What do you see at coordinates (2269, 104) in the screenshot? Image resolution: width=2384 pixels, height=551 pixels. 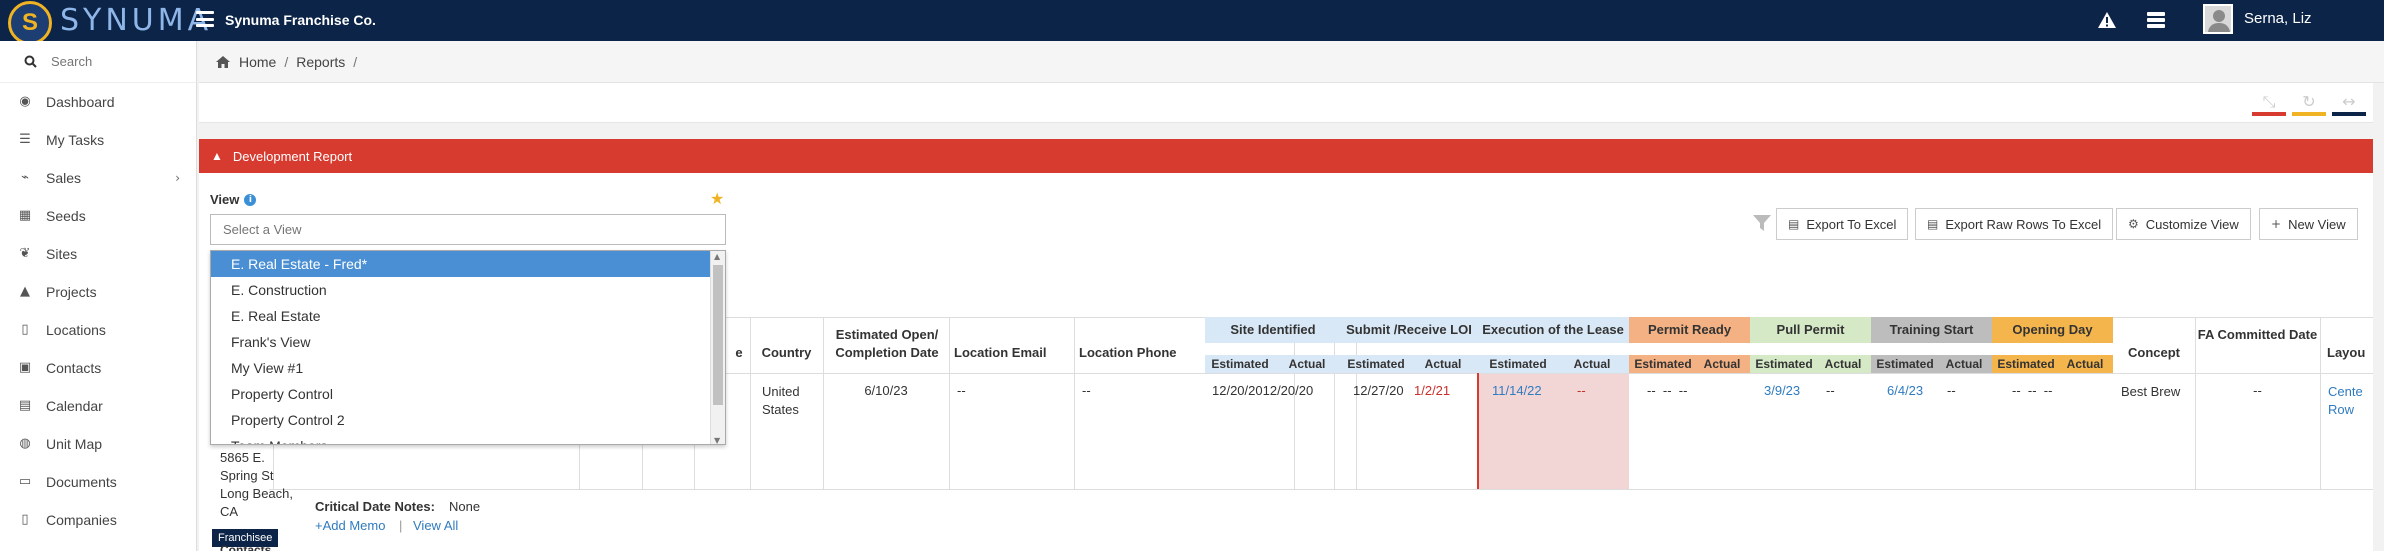 I see `collapse-icon: ⤡` at bounding box center [2269, 104].